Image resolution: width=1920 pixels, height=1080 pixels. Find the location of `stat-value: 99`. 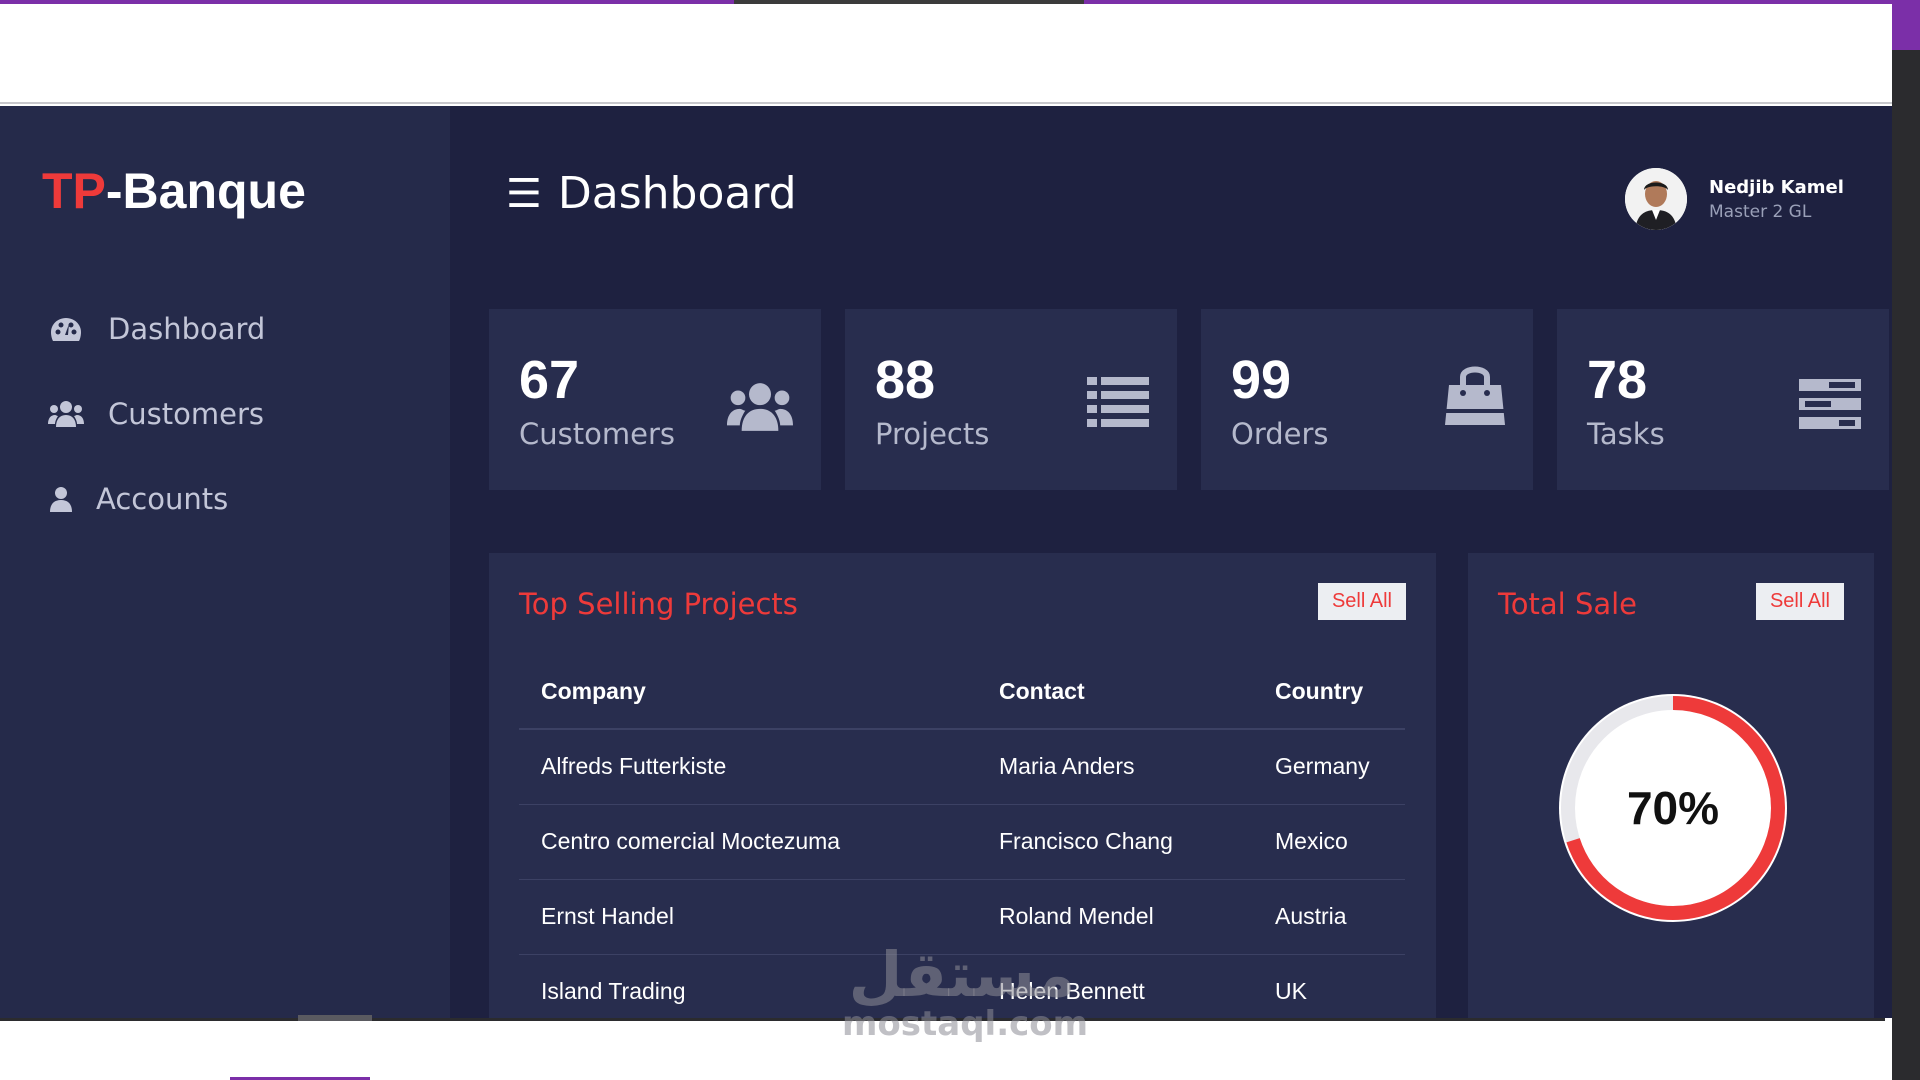

stat-value: 99 is located at coordinates (1261, 380).